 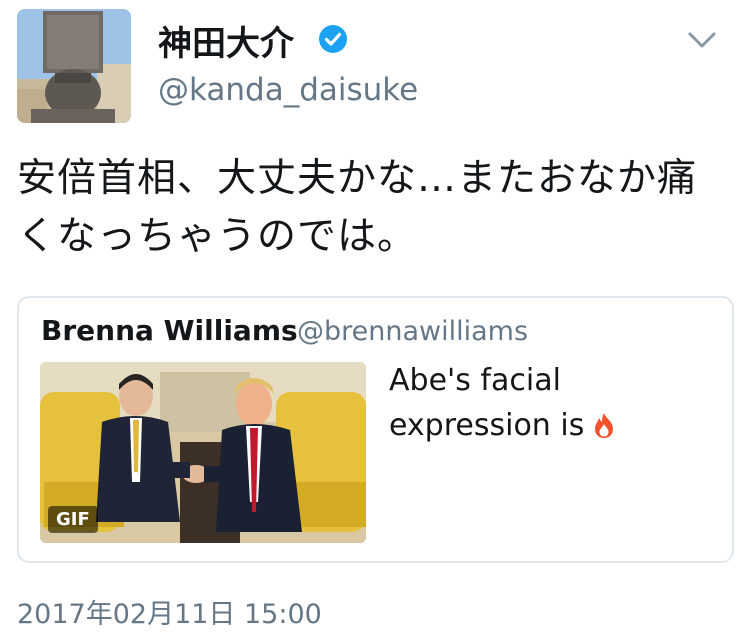 I want to click on statue-avatar-icon, so click(x=74, y=66).